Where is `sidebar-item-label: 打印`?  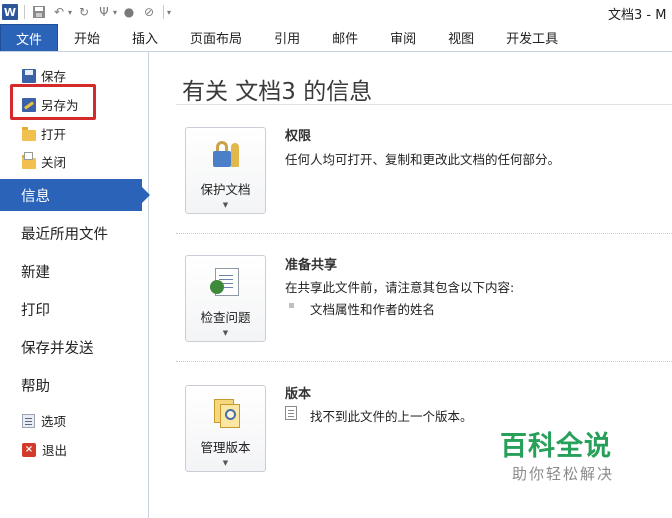 sidebar-item-label: 打印 is located at coordinates (35, 310).